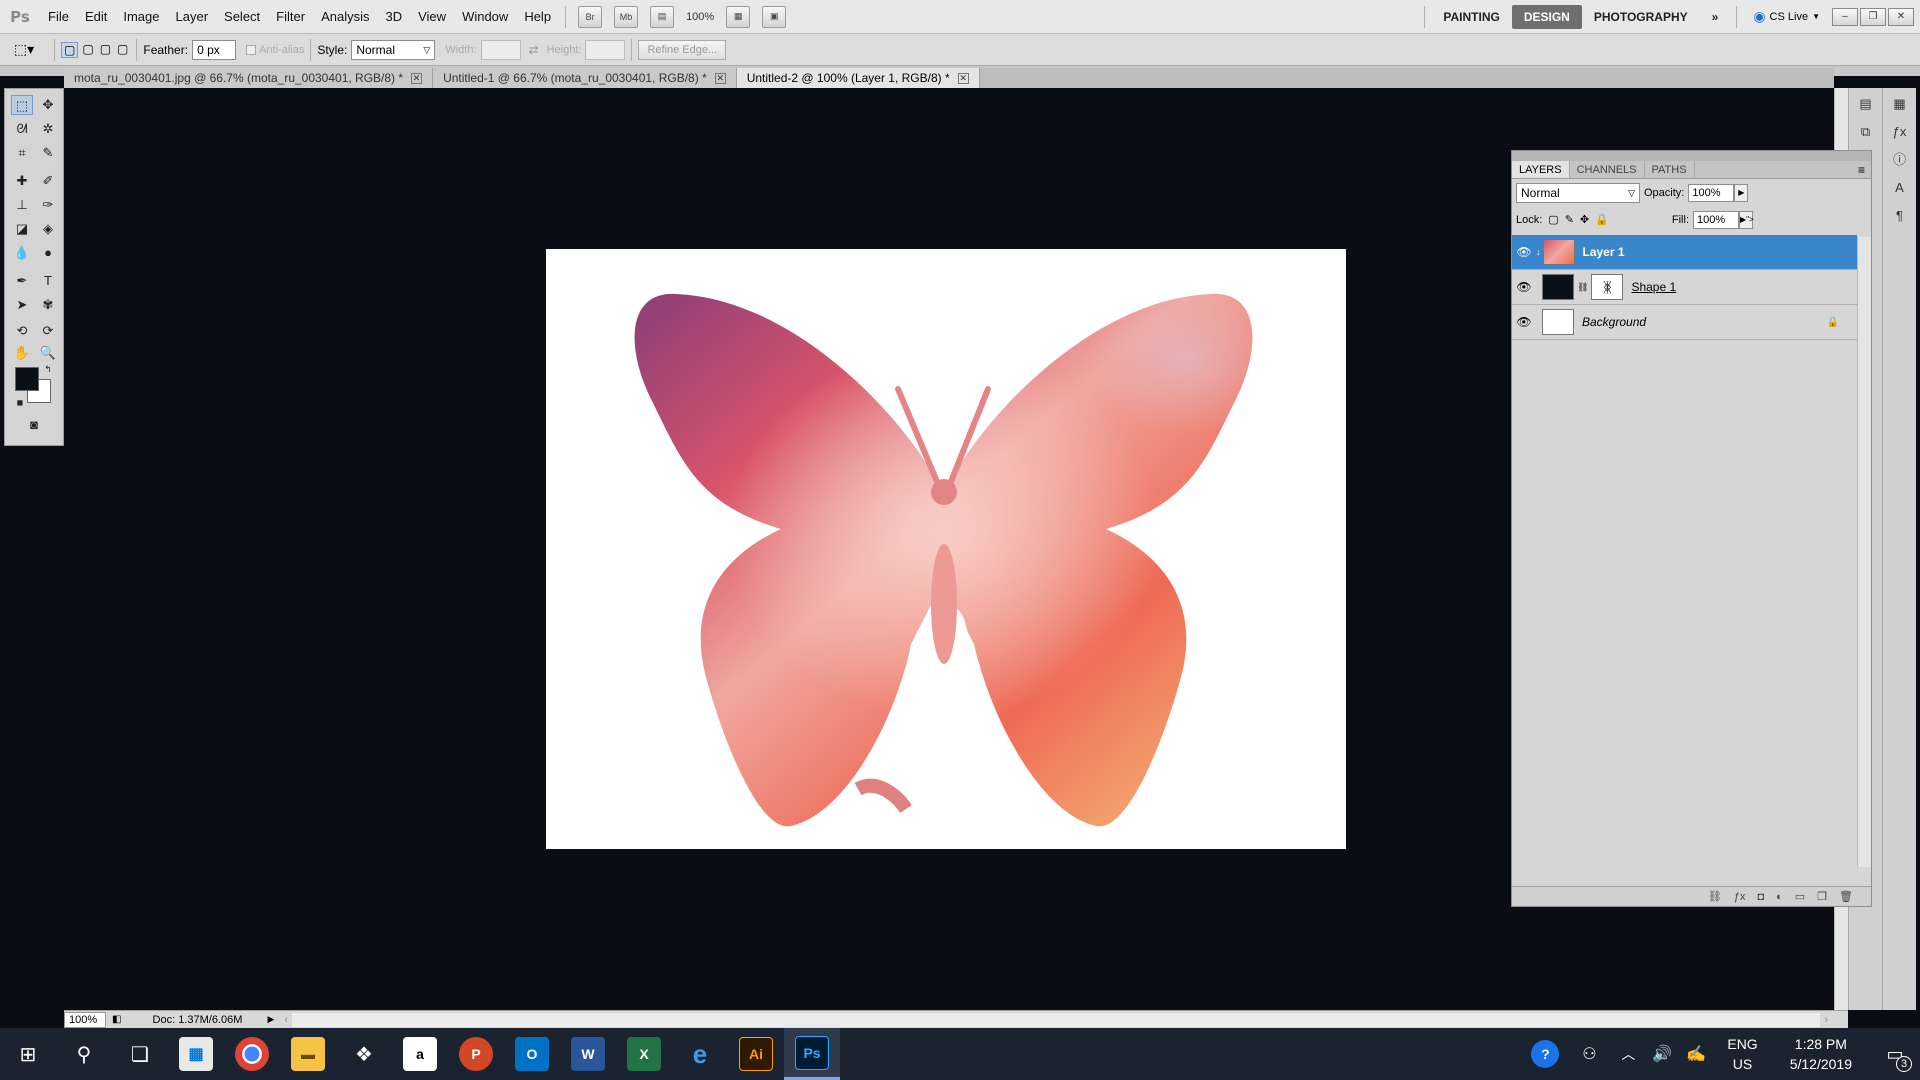 The image size is (1920, 1080). What do you see at coordinates (1641, 17) in the screenshot?
I see `workspace-photography: PHOTOGRAPHY` at bounding box center [1641, 17].